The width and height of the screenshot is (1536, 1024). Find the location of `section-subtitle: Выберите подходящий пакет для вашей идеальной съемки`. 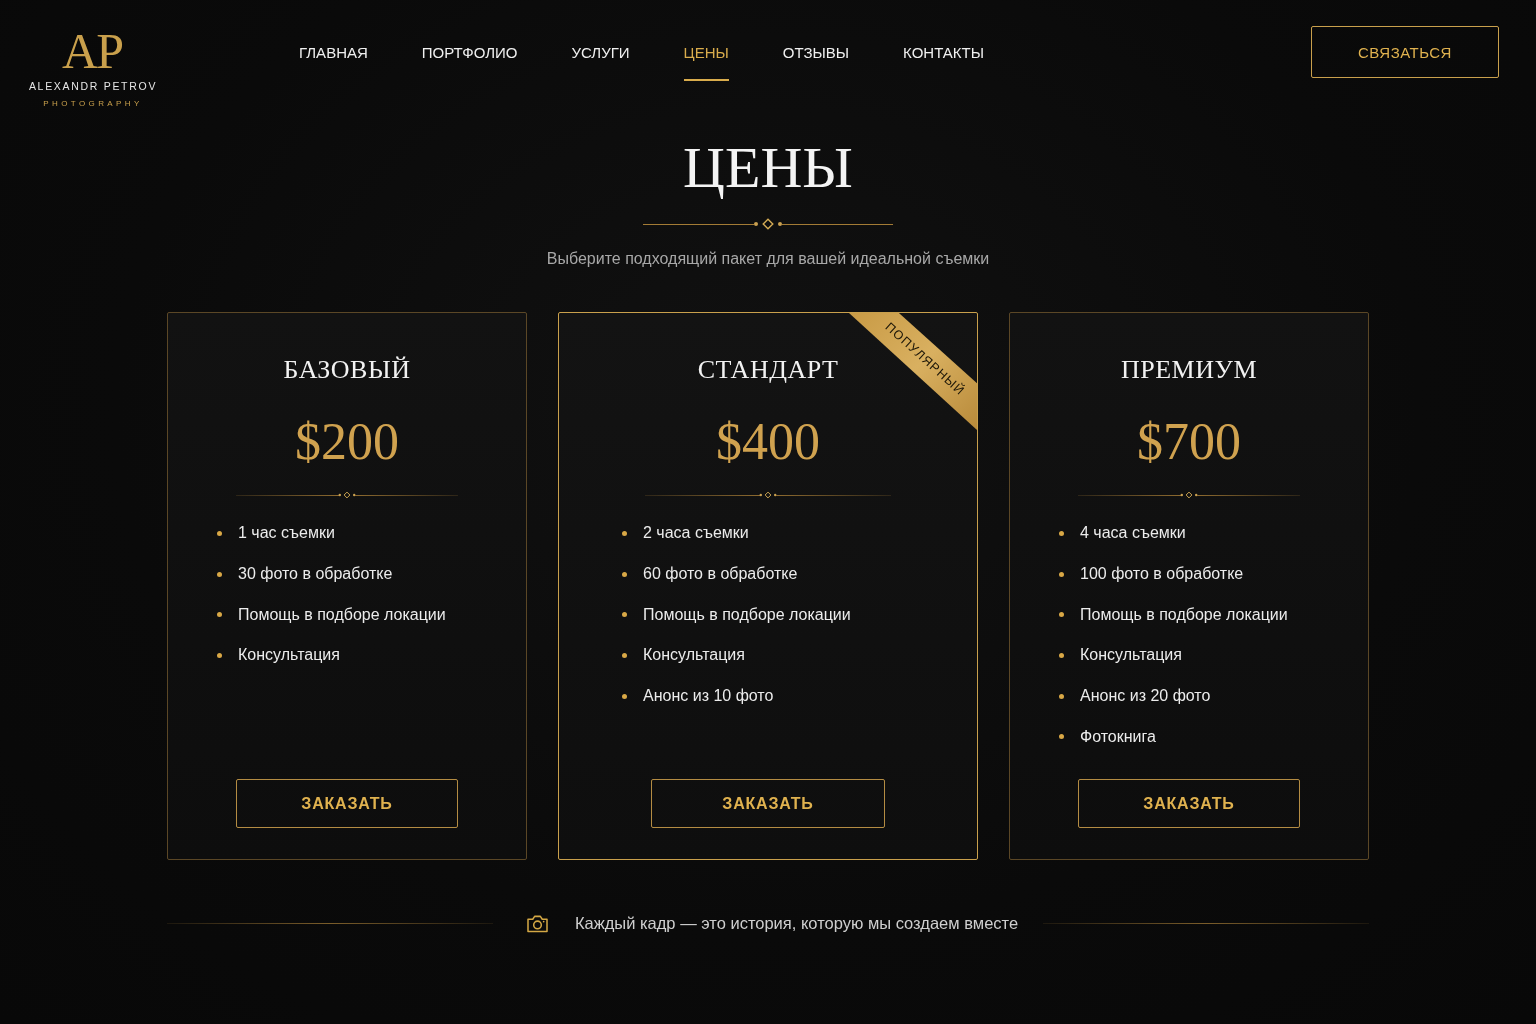

section-subtitle: Выберите подходящий пакет для вашей идеальной съемки is located at coordinates (768, 259).